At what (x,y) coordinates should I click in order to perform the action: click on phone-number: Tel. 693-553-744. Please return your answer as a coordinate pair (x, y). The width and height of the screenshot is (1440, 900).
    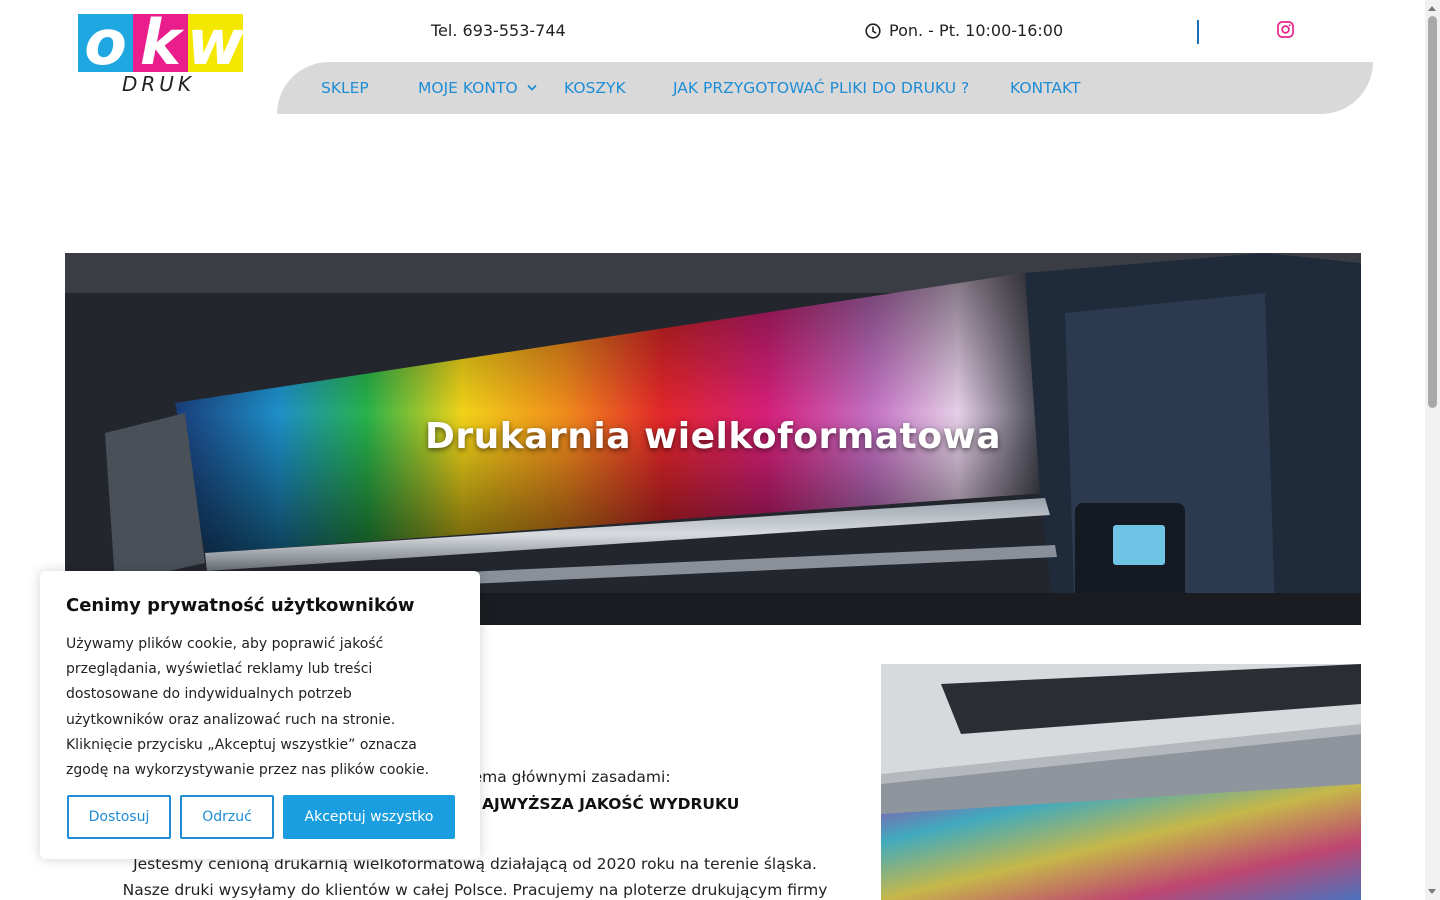
    Looking at the image, I should click on (498, 30).